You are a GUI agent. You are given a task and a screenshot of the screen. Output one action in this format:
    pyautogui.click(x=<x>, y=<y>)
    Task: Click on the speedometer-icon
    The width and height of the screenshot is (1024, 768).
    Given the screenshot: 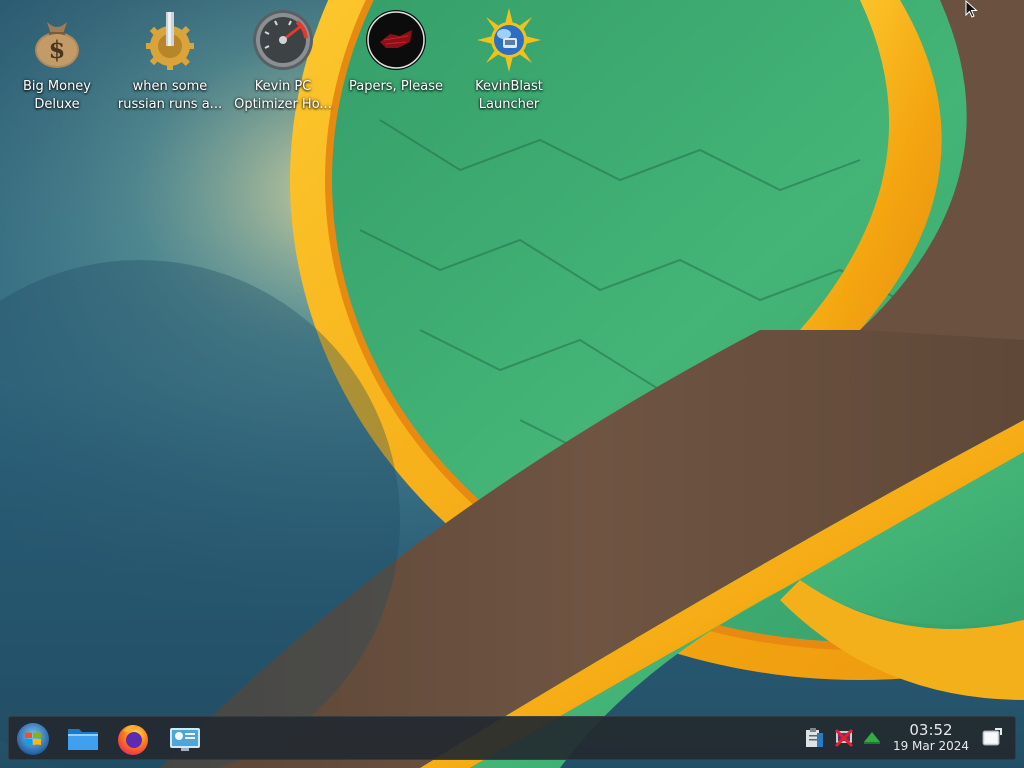 What is the action you would take?
    pyautogui.click(x=283, y=40)
    